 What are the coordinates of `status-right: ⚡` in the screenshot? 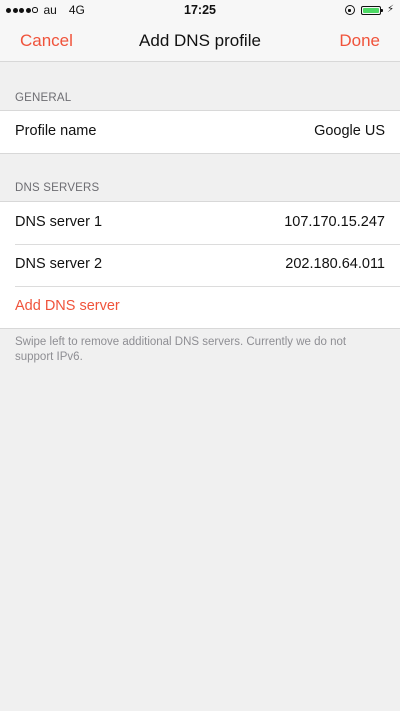 It's located at (369, 10).